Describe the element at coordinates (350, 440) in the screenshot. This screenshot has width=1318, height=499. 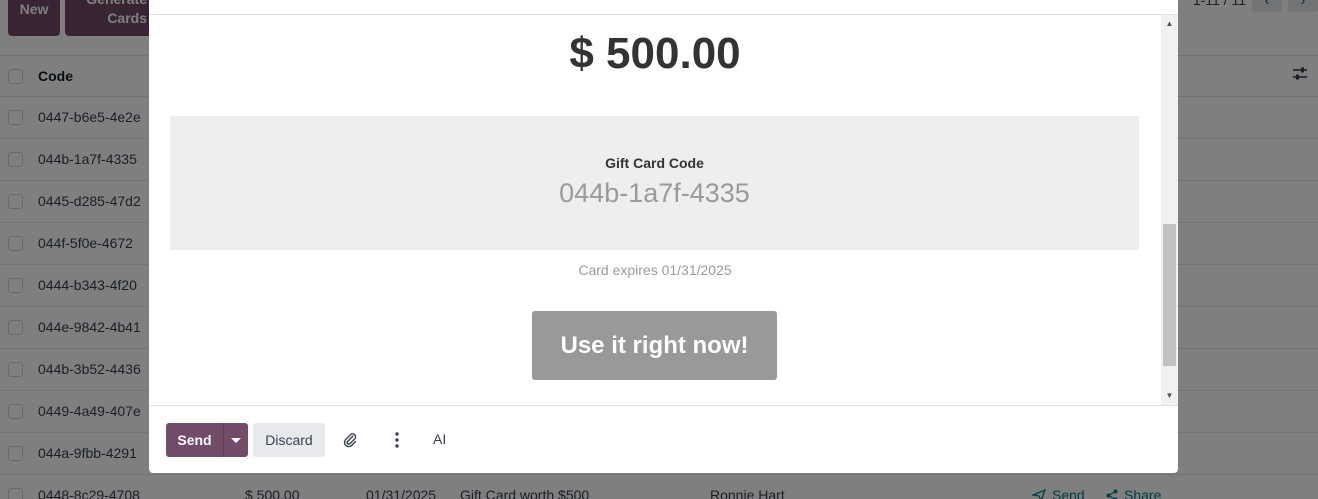
I see `paperclip-icon` at that location.